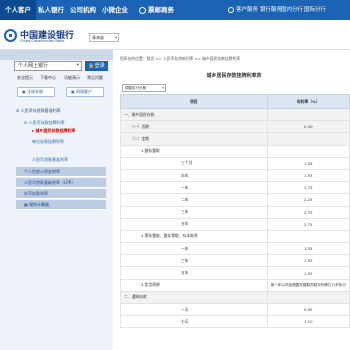 The image size is (350, 350). I want to click on table-row: 3.定活两便 按一年以内定期整存整取同档次利率打六折执行, so click(235, 285).